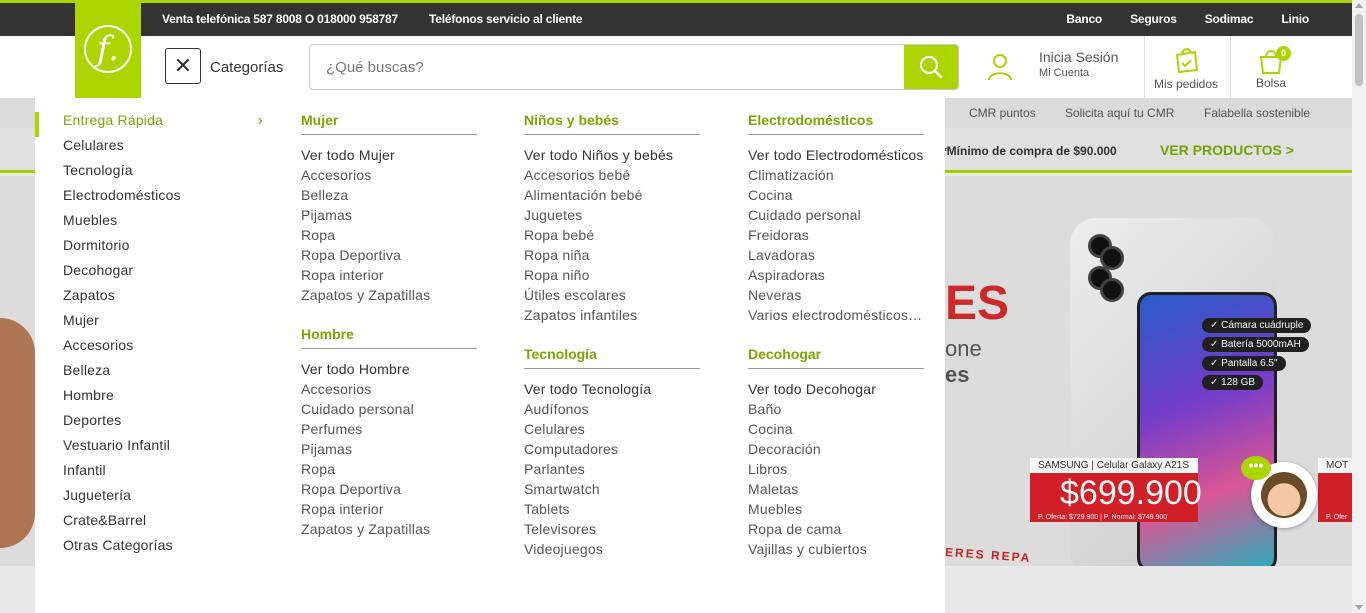  What do you see at coordinates (155, 299) in the screenshot?
I see `category-item-zapatos: Zapatos` at bounding box center [155, 299].